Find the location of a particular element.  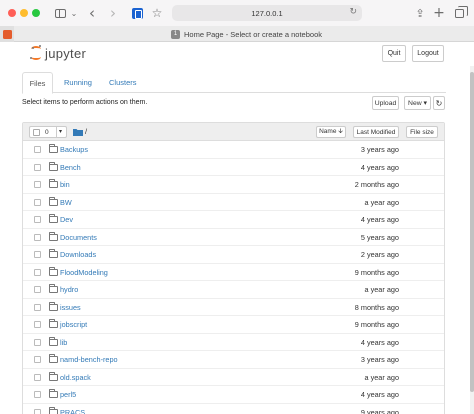

star-icon: ☆ is located at coordinates (157, 13).